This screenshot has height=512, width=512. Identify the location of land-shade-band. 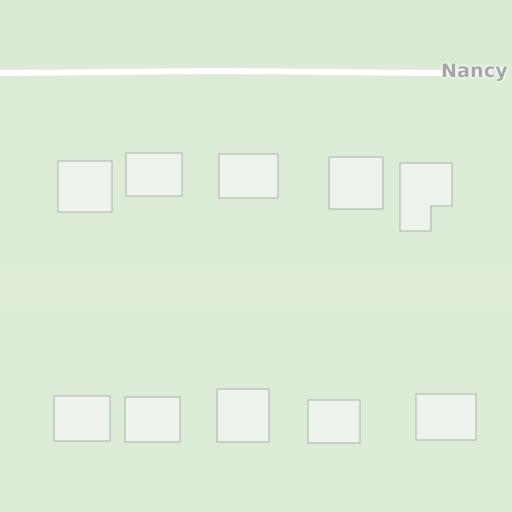
(256, 31).